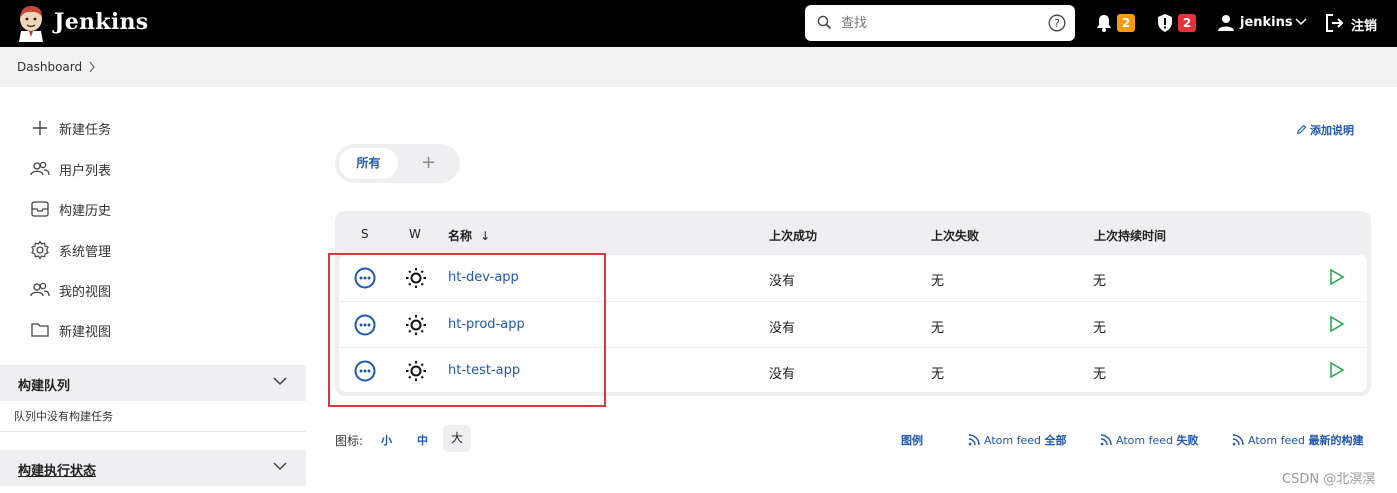 This screenshot has width=1397, height=493. What do you see at coordinates (31, 23) in the screenshot?
I see `jenkins-logo-icon` at bounding box center [31, 23].